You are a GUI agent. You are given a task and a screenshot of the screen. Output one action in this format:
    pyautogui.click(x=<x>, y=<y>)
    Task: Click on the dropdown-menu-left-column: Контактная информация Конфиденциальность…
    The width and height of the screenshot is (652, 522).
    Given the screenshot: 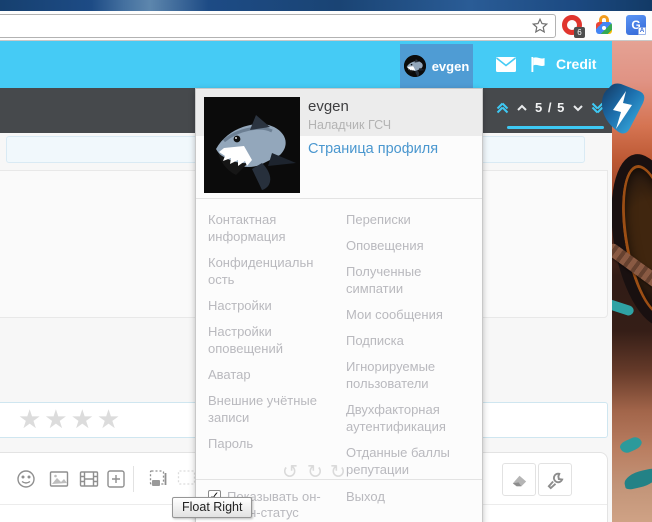 What is the action you would take?
    pyautogui.click(x=264, y=345)
    